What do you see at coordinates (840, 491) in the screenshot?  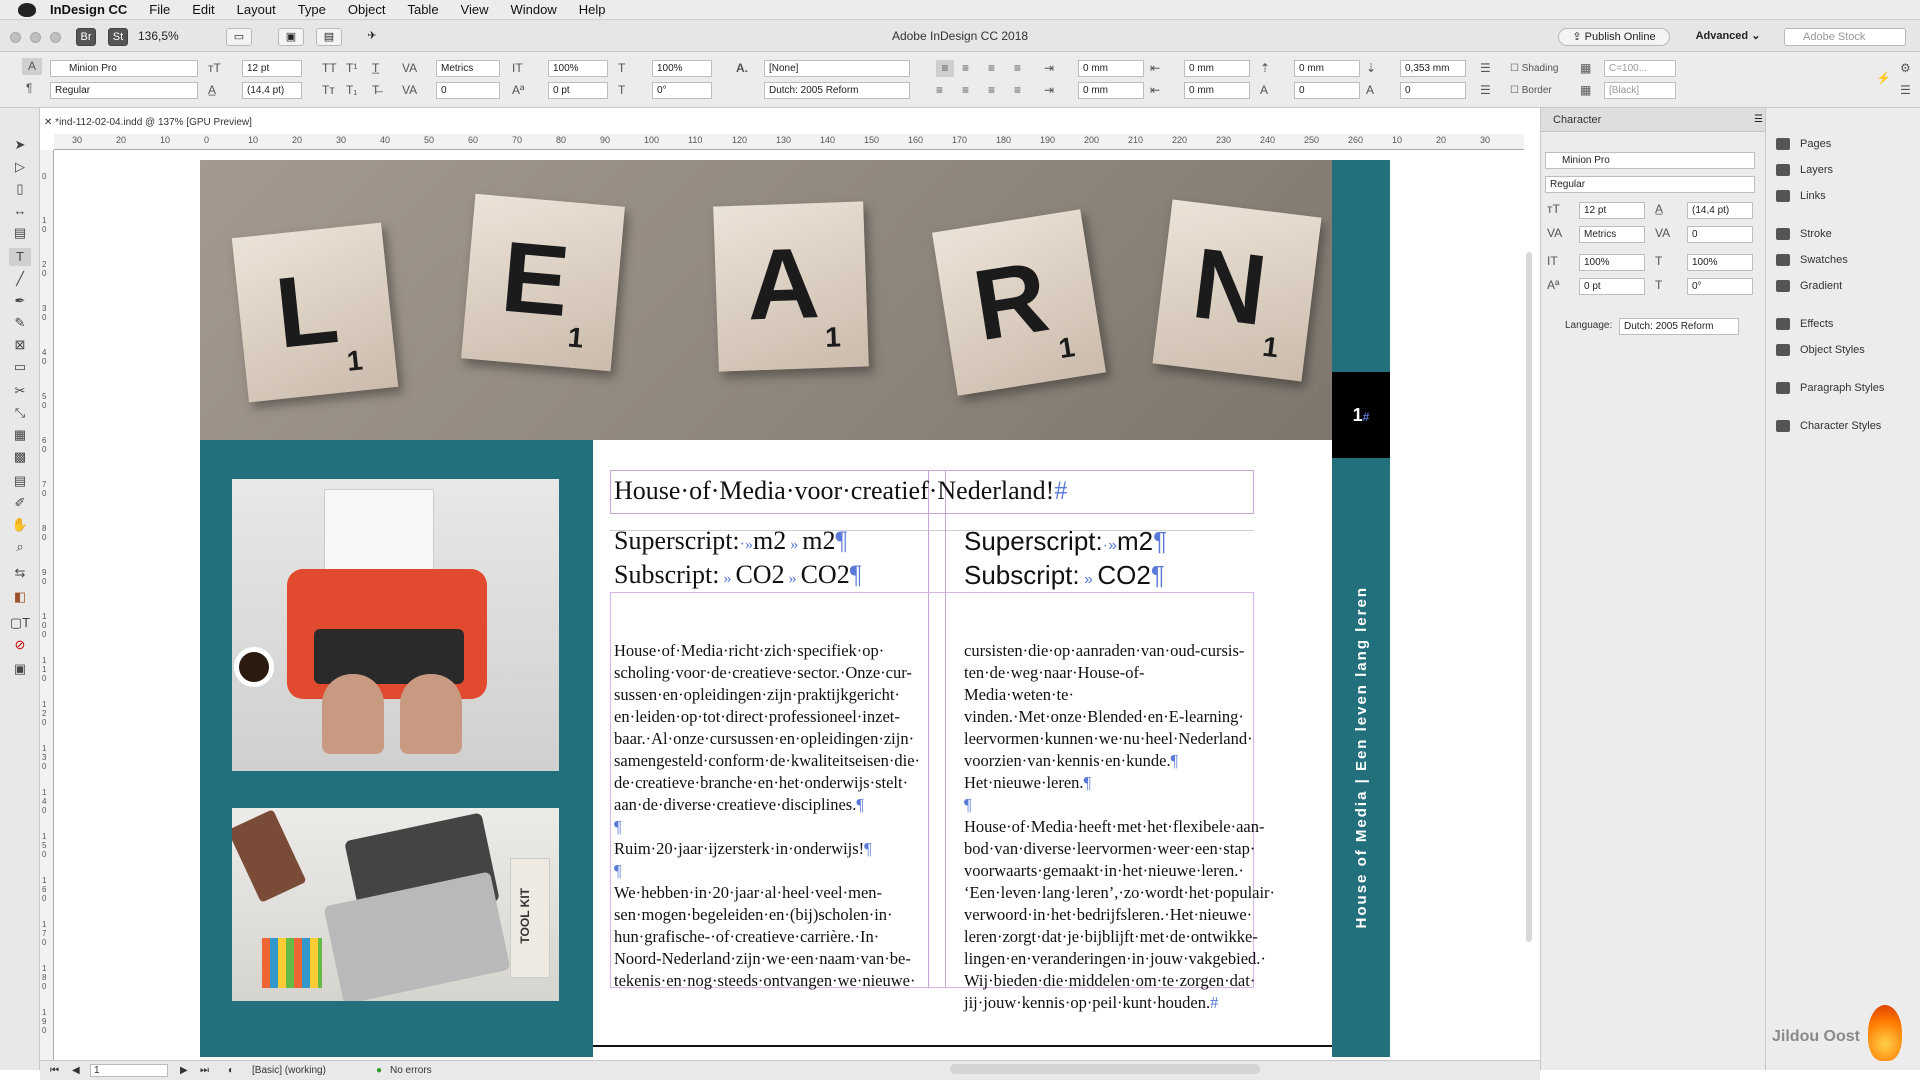 I see `page-heading: House·of·Media·voor·creatief·Nederland!#` at bounding box center [840, 491].